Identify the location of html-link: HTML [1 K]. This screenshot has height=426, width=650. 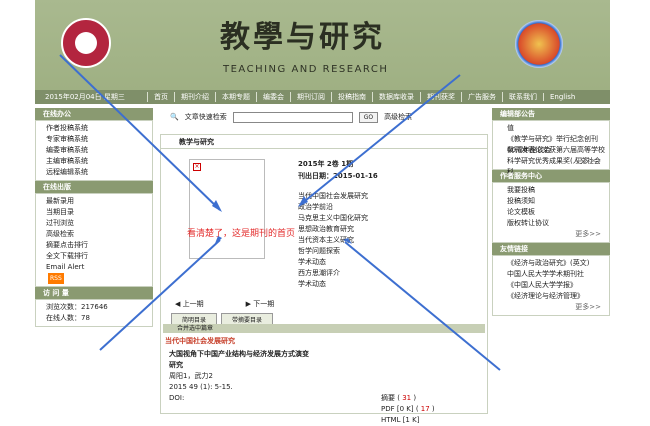
(408, 420).